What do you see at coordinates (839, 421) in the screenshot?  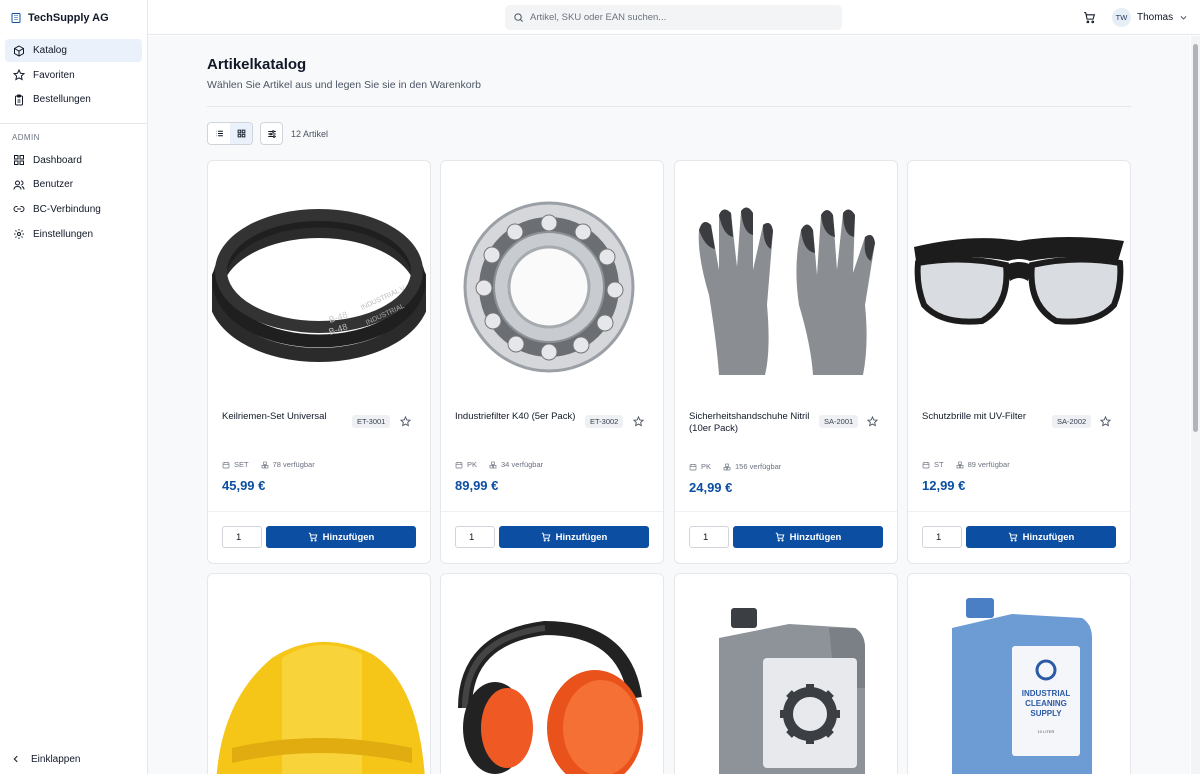 I see `sku-badge: SA-2001` at bounding box center [839, 421].